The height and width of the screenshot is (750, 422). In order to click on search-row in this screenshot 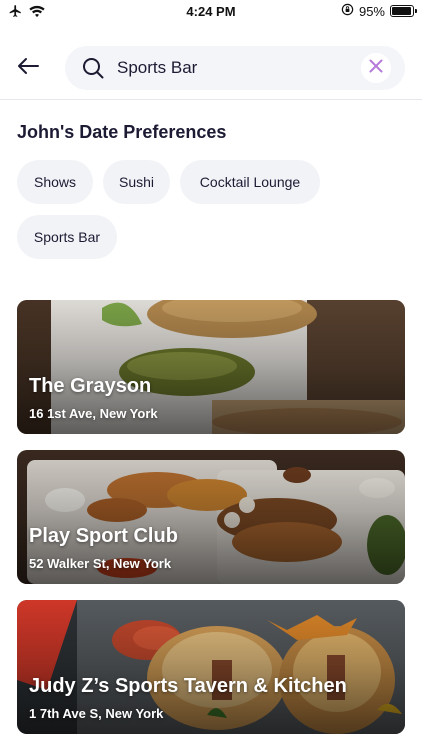, I will do `click(211, 68)`.